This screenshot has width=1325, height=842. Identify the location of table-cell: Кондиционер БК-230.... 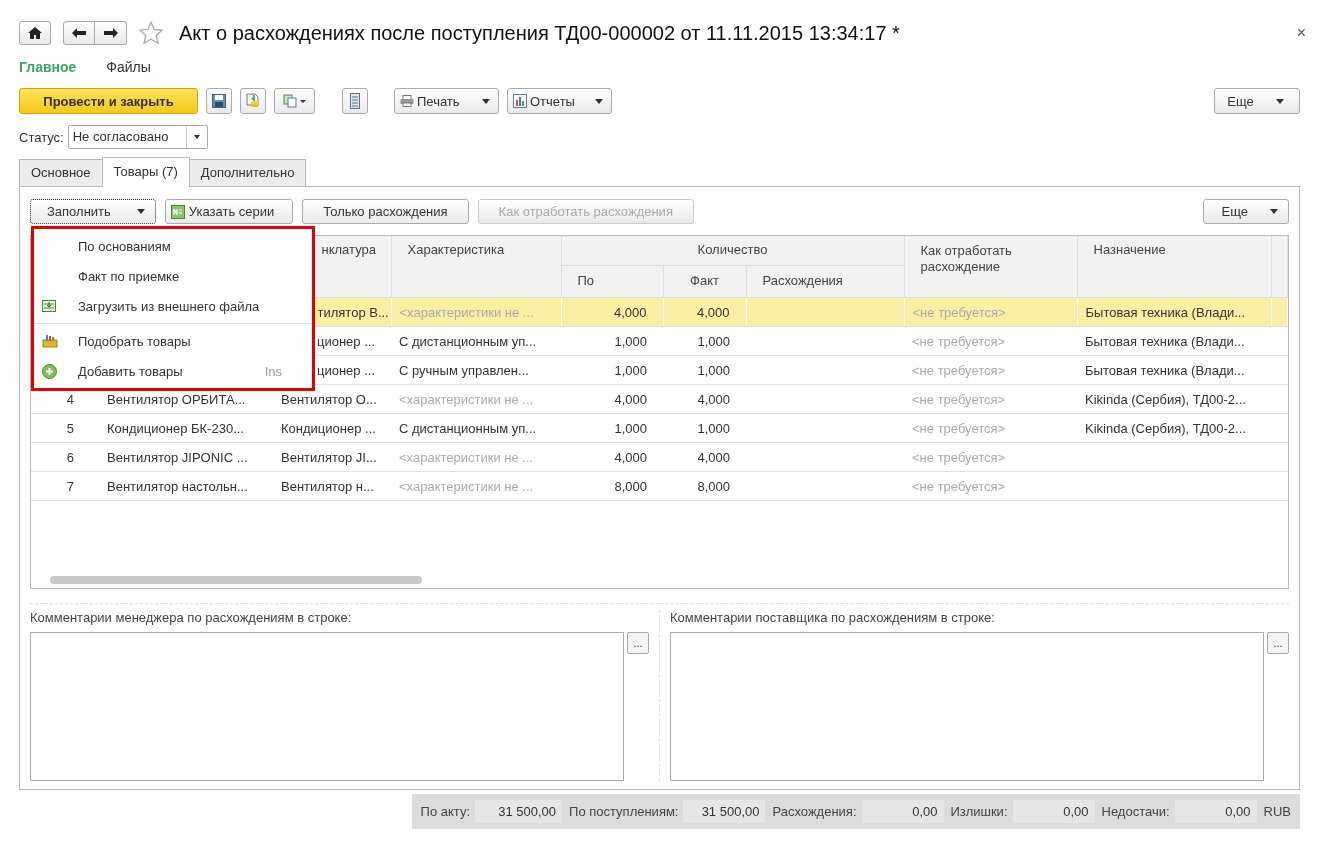
(175, 428).